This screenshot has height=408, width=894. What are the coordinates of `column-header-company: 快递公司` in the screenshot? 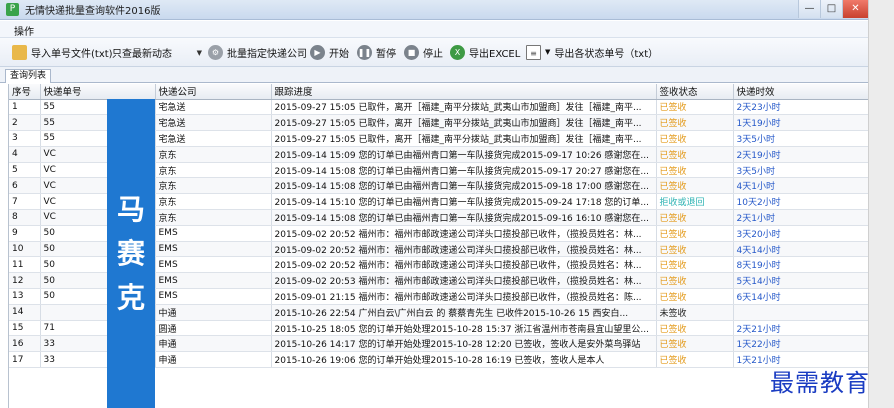 It's located at (213, 92).